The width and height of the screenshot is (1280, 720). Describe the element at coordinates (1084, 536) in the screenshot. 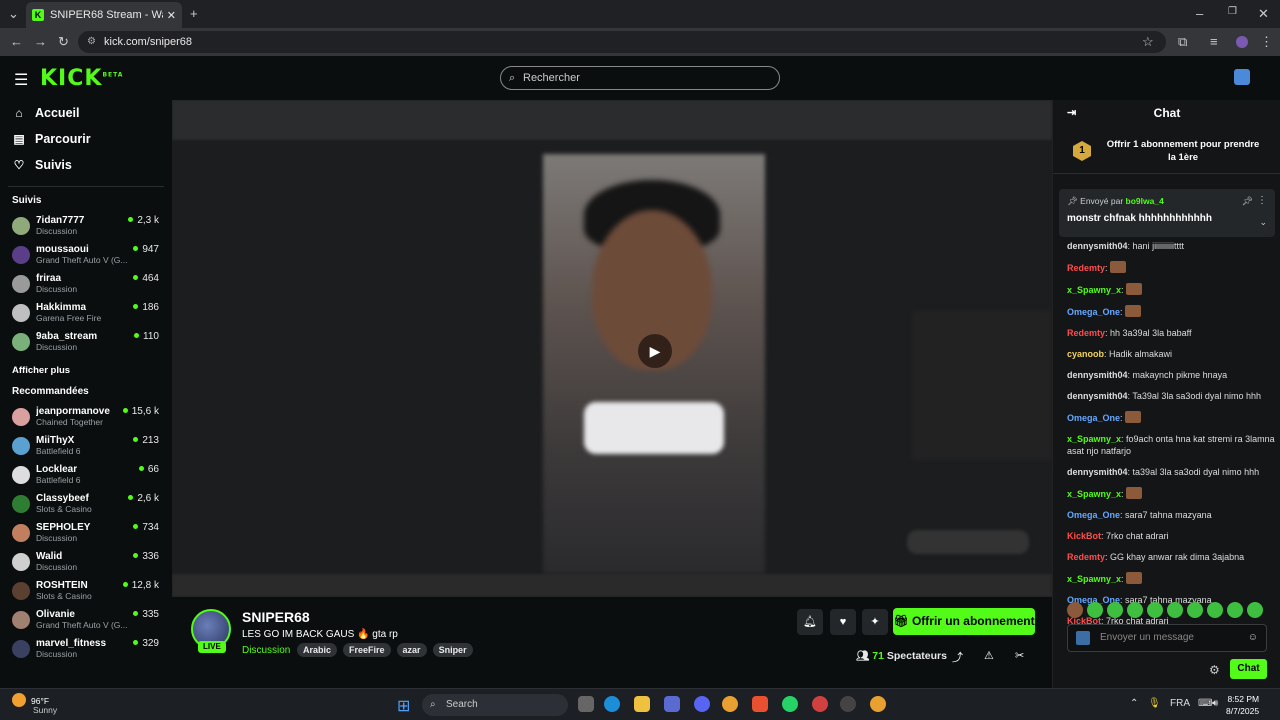

I see `chat-username: KickBot` at that location.